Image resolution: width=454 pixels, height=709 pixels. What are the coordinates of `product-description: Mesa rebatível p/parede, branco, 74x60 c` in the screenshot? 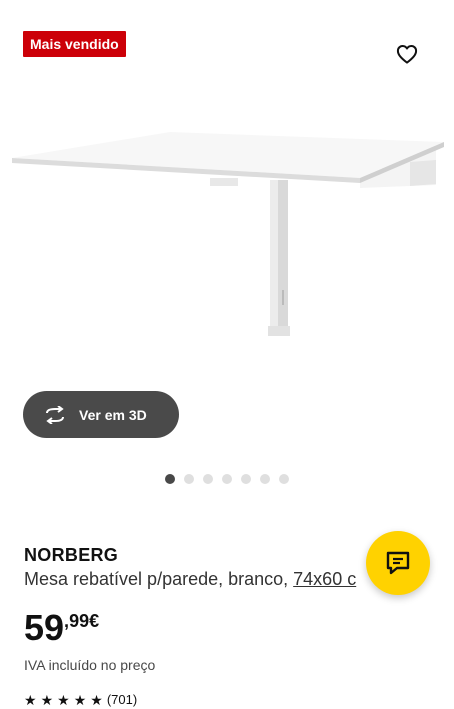 It's located at (199, 579).